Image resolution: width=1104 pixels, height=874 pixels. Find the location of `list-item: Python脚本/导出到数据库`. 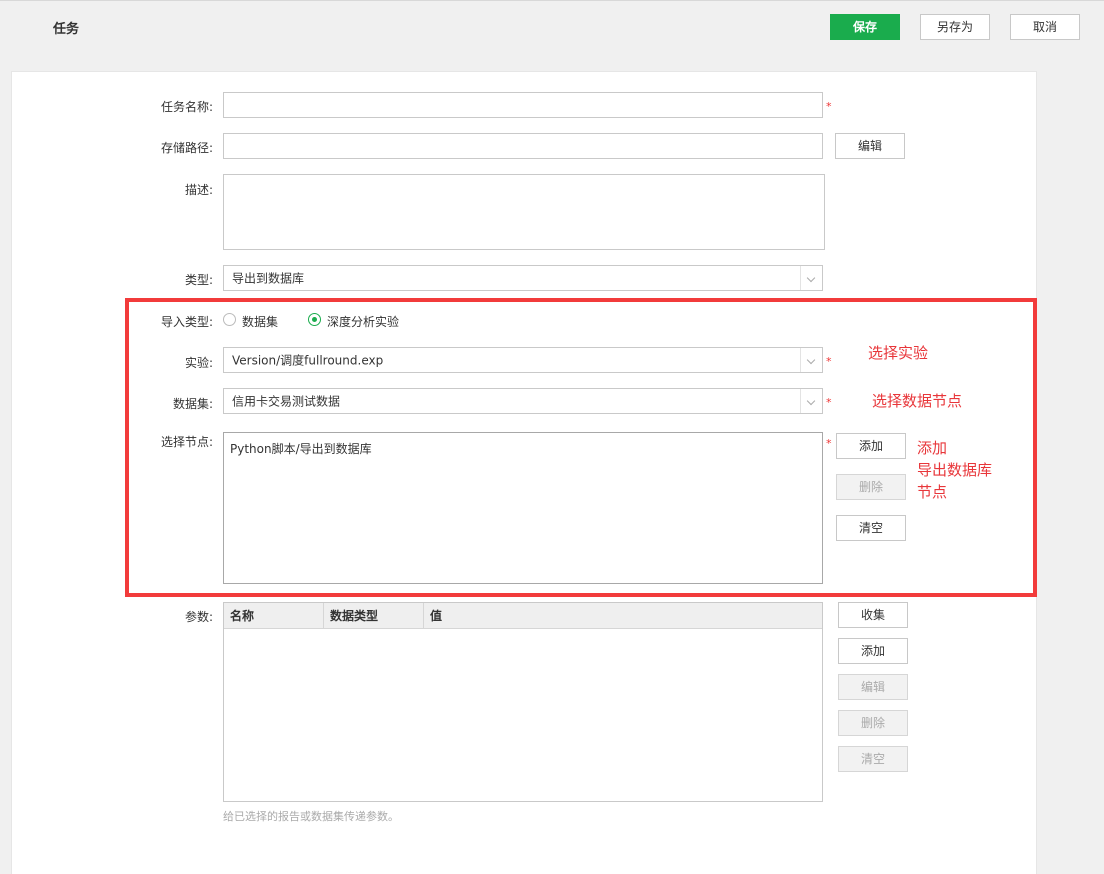

list-item: Python脚本/导出到数据库 is located at coordinates (301, 448).